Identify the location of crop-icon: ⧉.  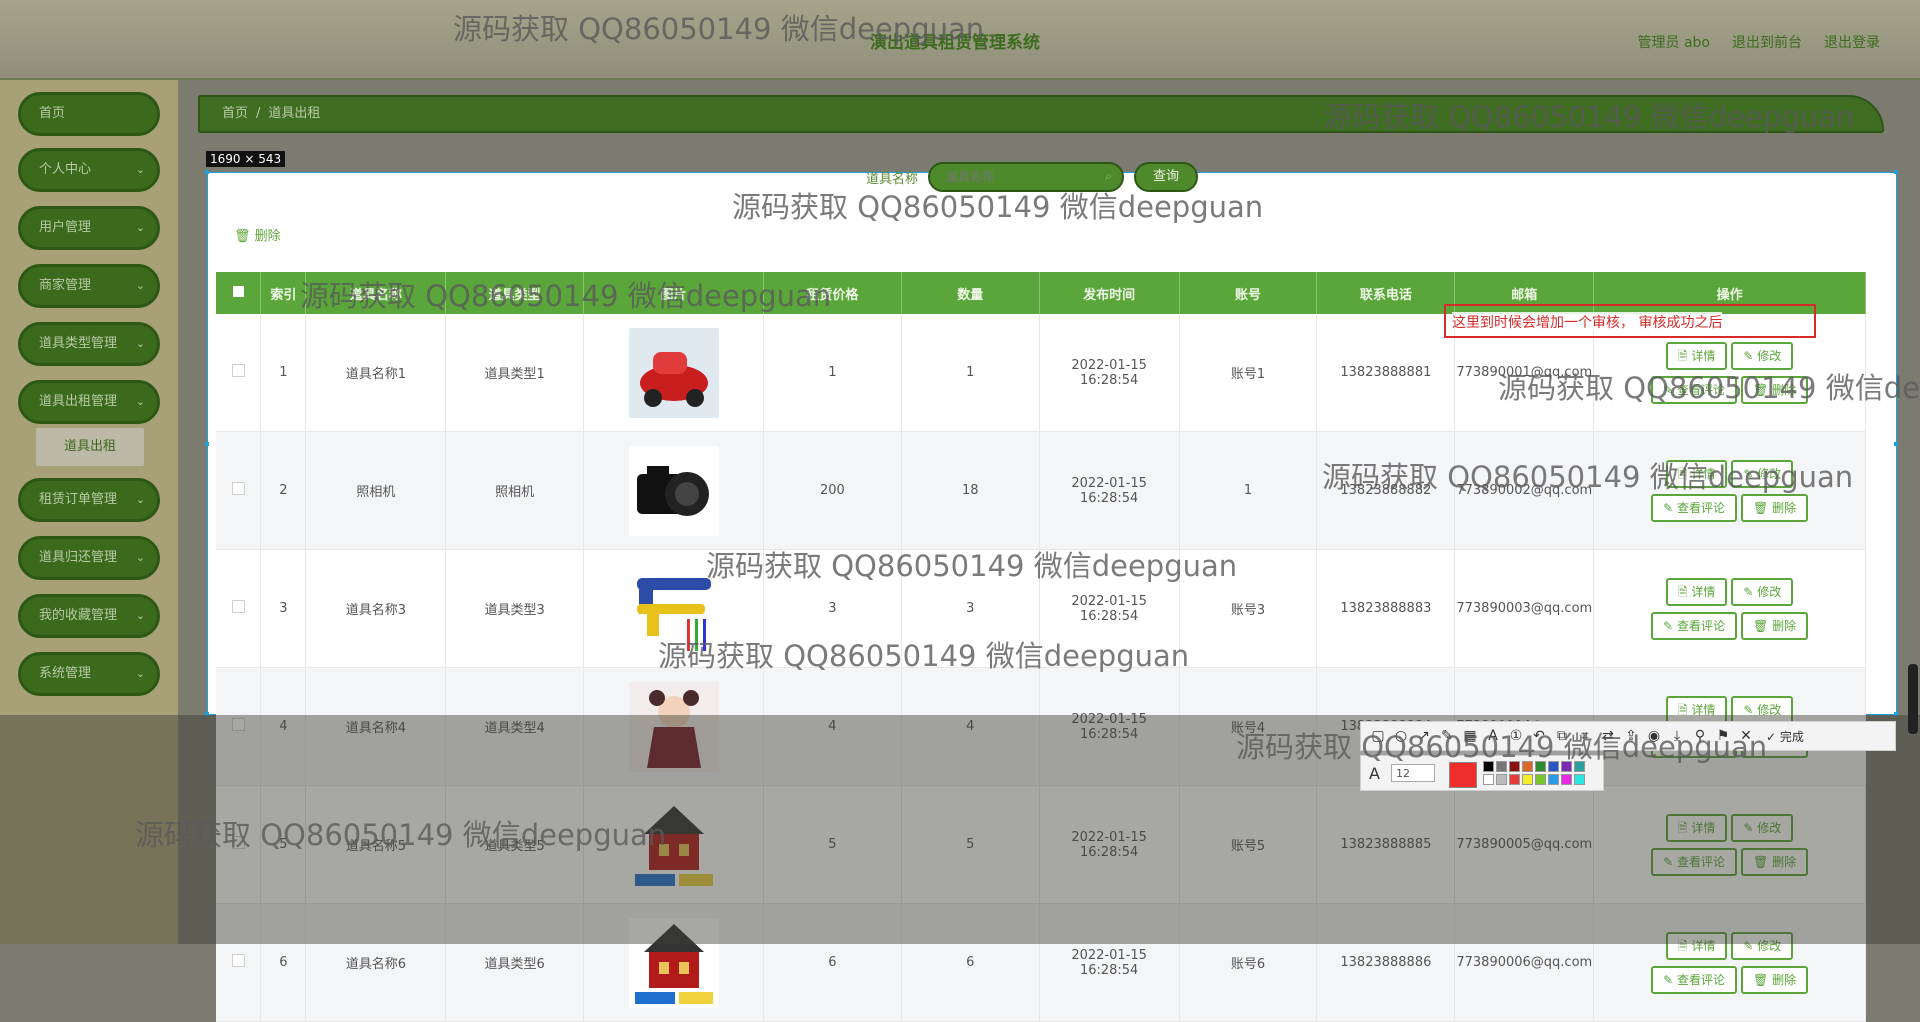
(1562, 736).